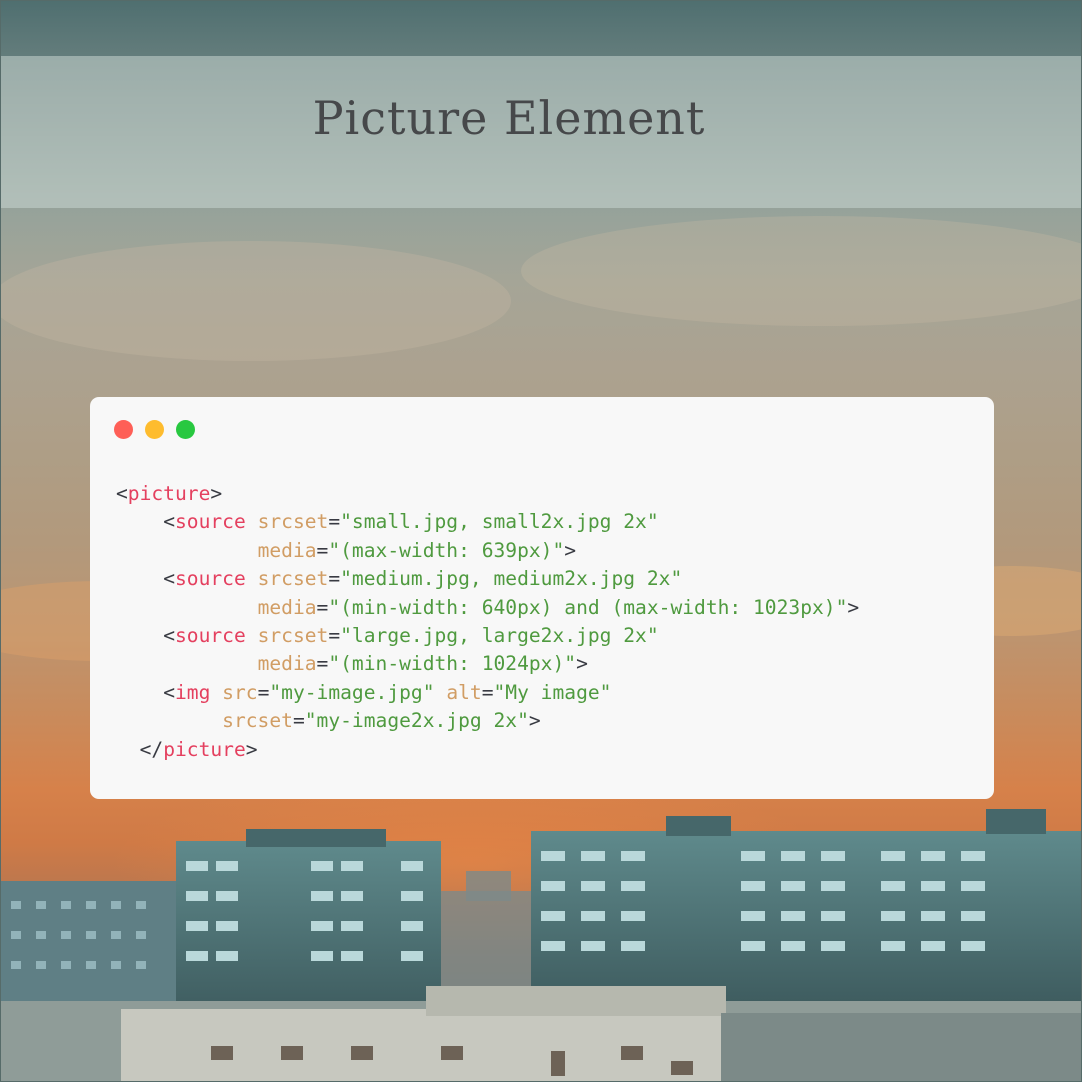 The image size is (1082, 1082). I want to click on code-token-val: "medium.jpg, medium2x.jpg 2x", so click(511, 579).